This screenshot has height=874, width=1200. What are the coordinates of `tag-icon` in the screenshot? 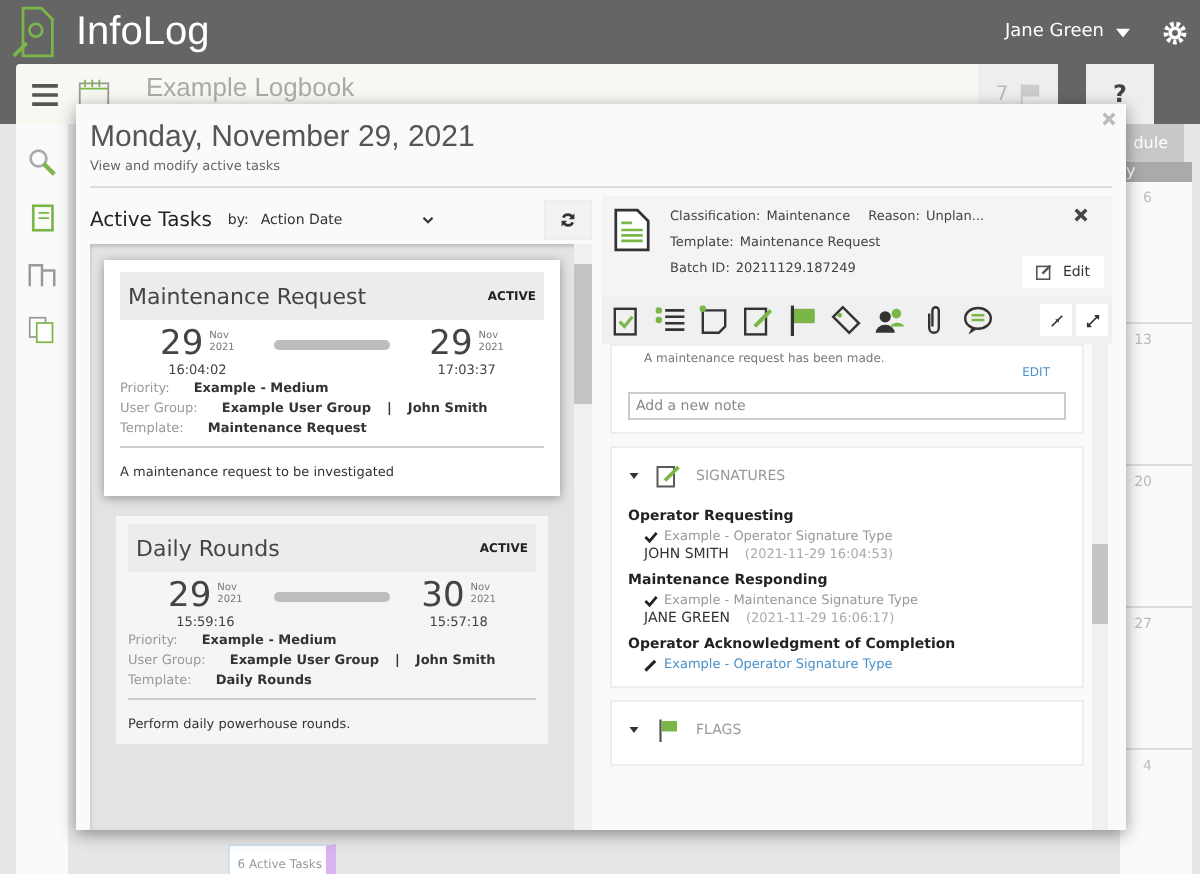 It's located at (846, 320).